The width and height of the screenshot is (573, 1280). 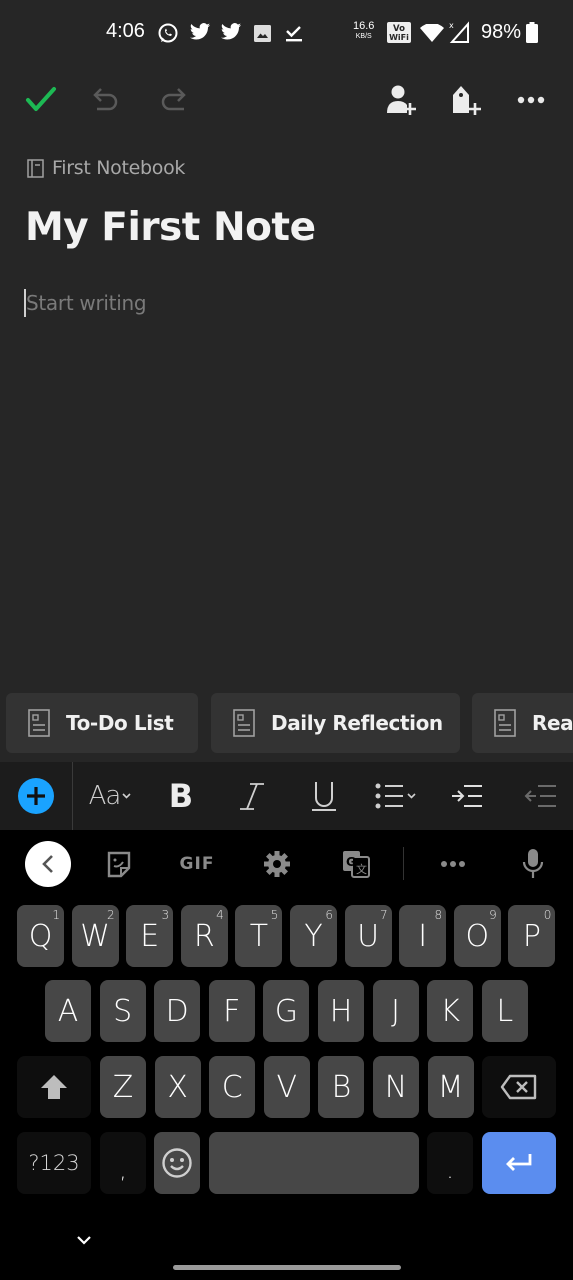 I want to click on key-u: U7, so click(x=368, y=936).